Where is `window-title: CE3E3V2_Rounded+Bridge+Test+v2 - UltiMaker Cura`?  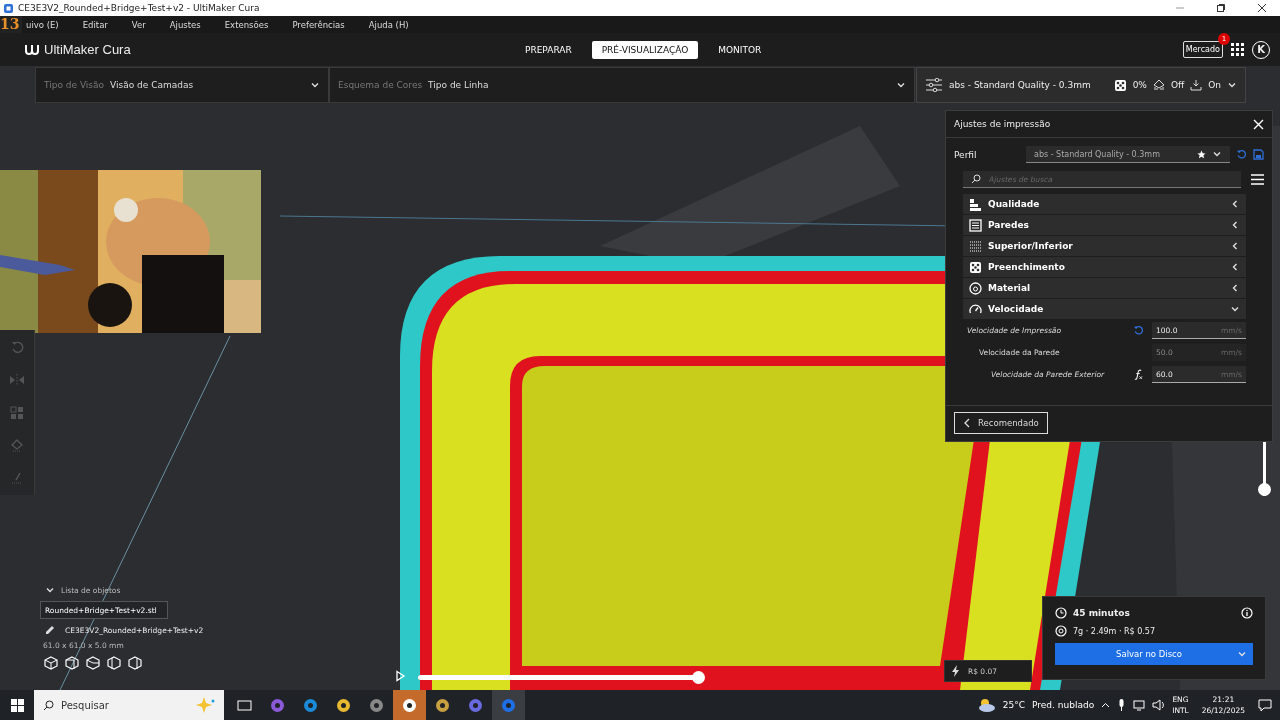
window-title: CE3E3V2_Rounded+Bridge+Test+v2 - UltiMaker Cura is located at coordinates (139, 8).